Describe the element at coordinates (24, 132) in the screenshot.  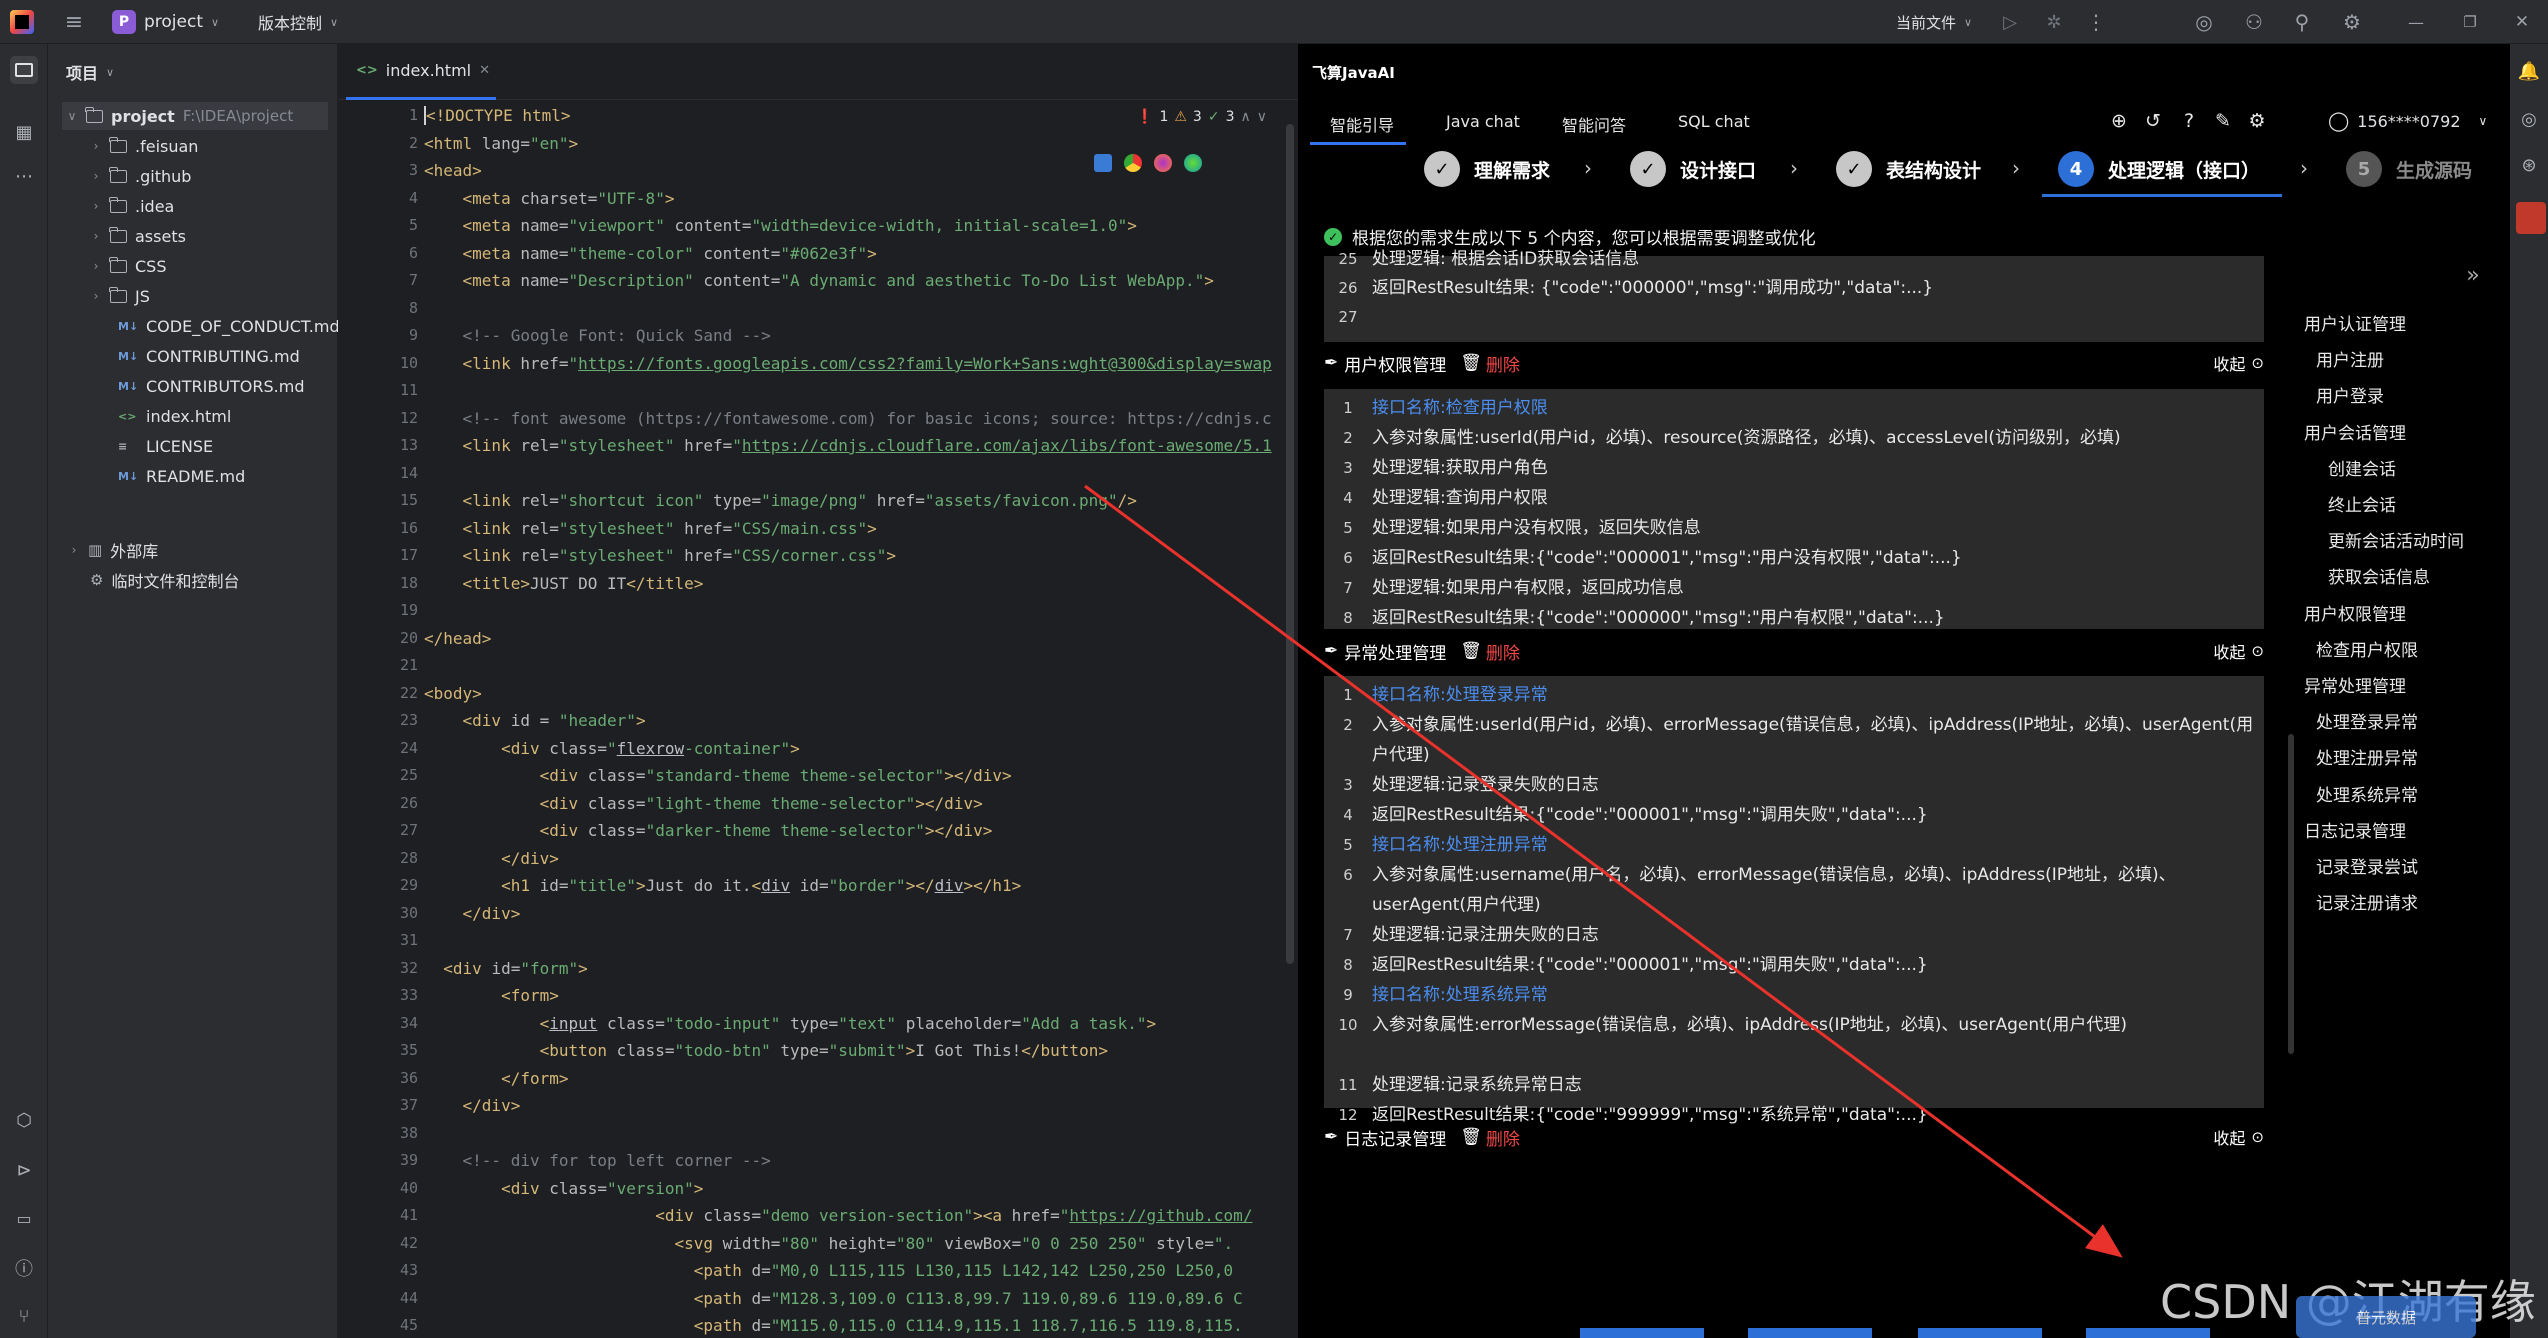
I see `structure-icon: ▦` at that location.